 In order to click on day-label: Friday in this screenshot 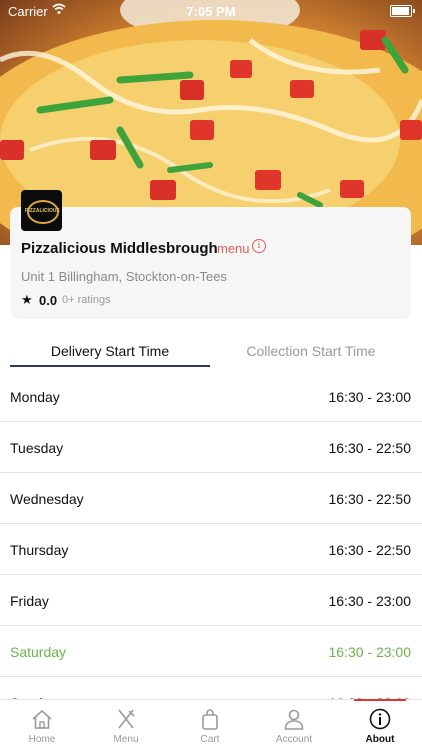, I will do `click(29, 601)`.